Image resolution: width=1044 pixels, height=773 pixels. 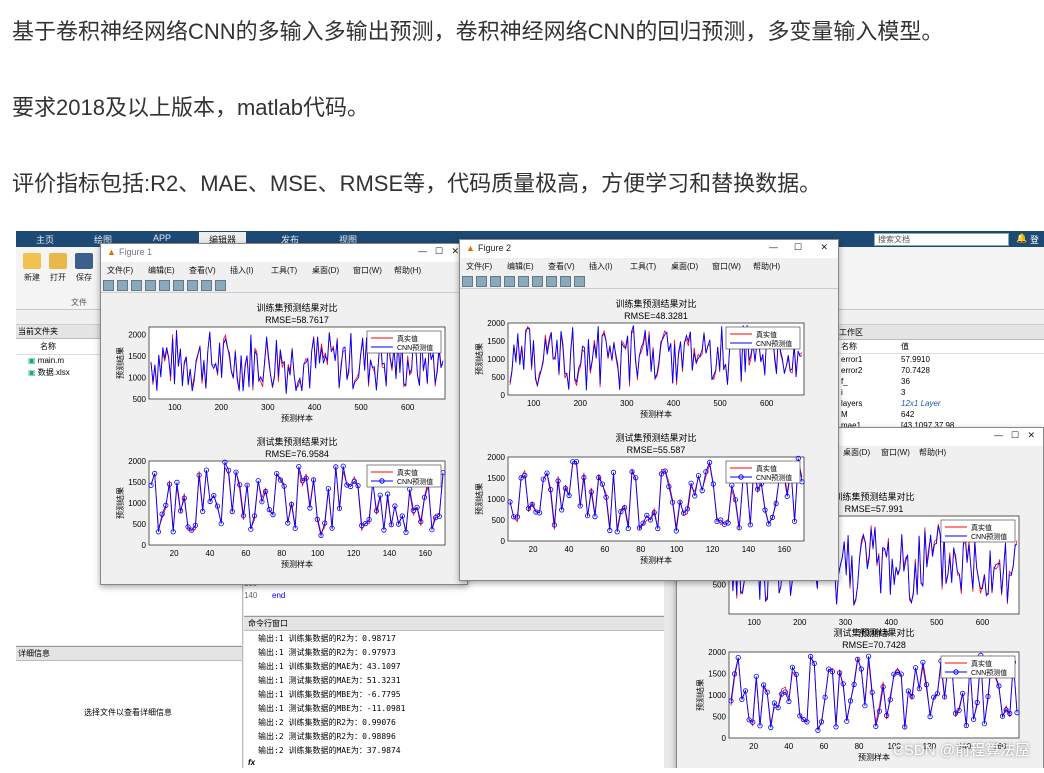 What do you see at coordinates (297, 320) in the screenshot?
I see `rmse-label: RMSE=58.7617` at bounding box center [297, 320].